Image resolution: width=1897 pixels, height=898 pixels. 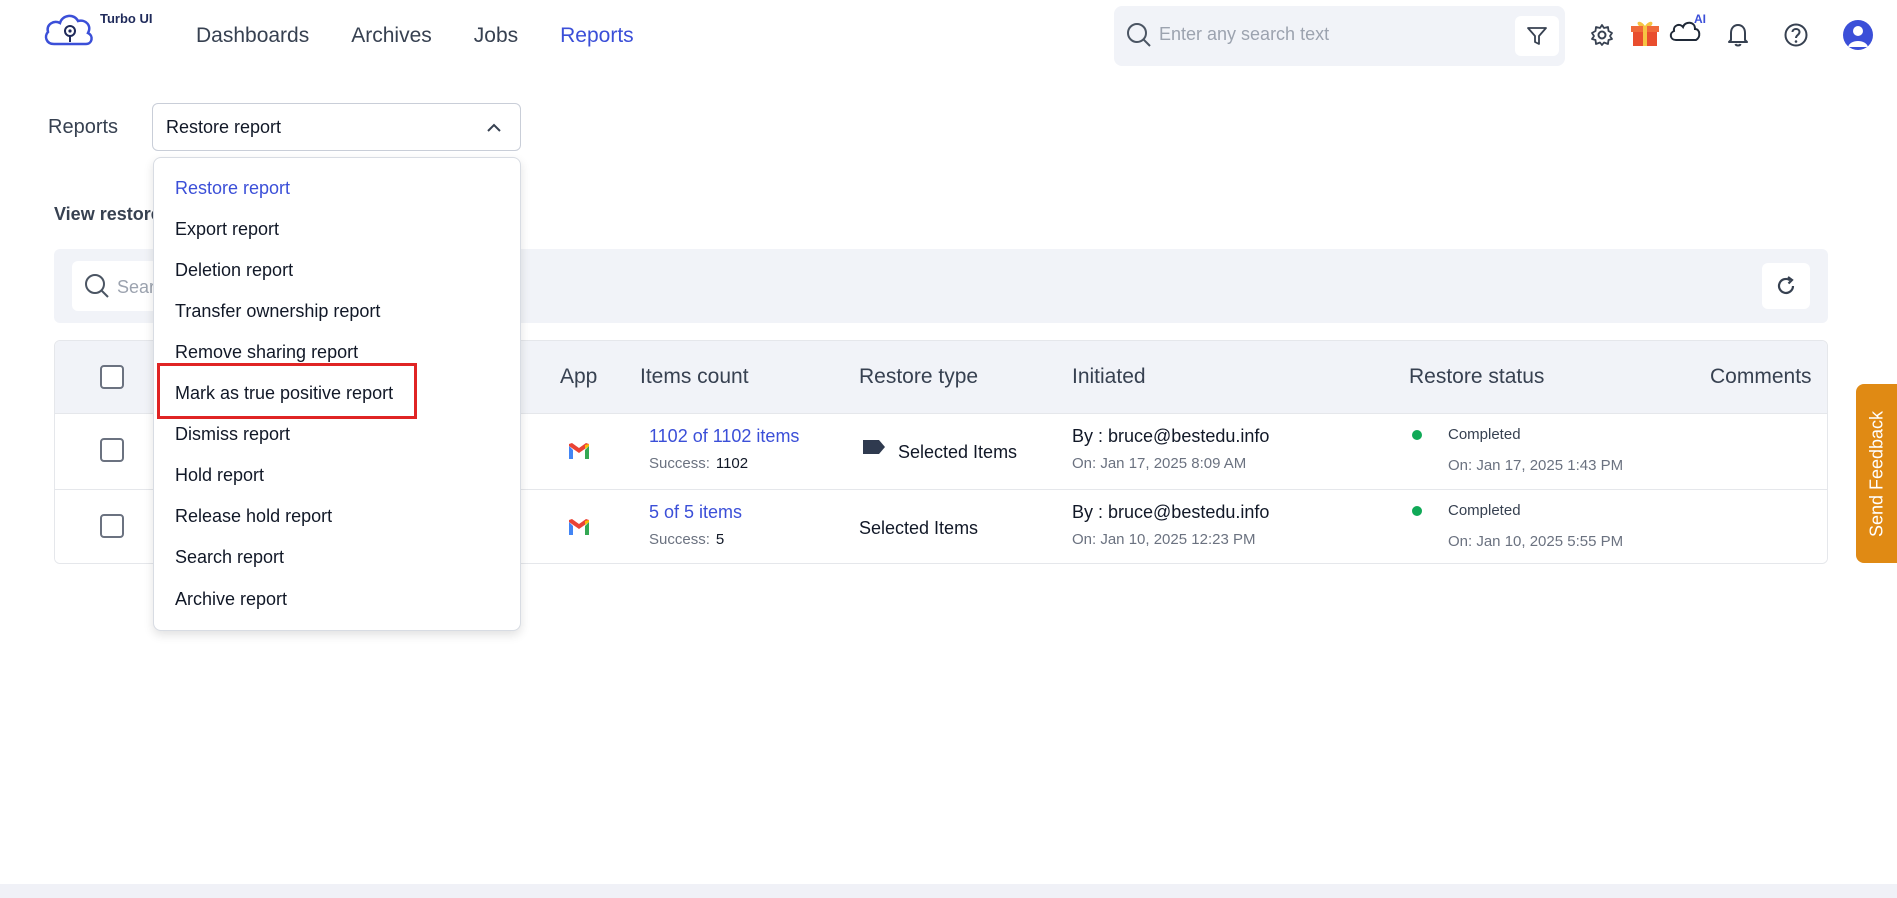 I want to click on reports-label: Reports, so click(x=83, y=127).